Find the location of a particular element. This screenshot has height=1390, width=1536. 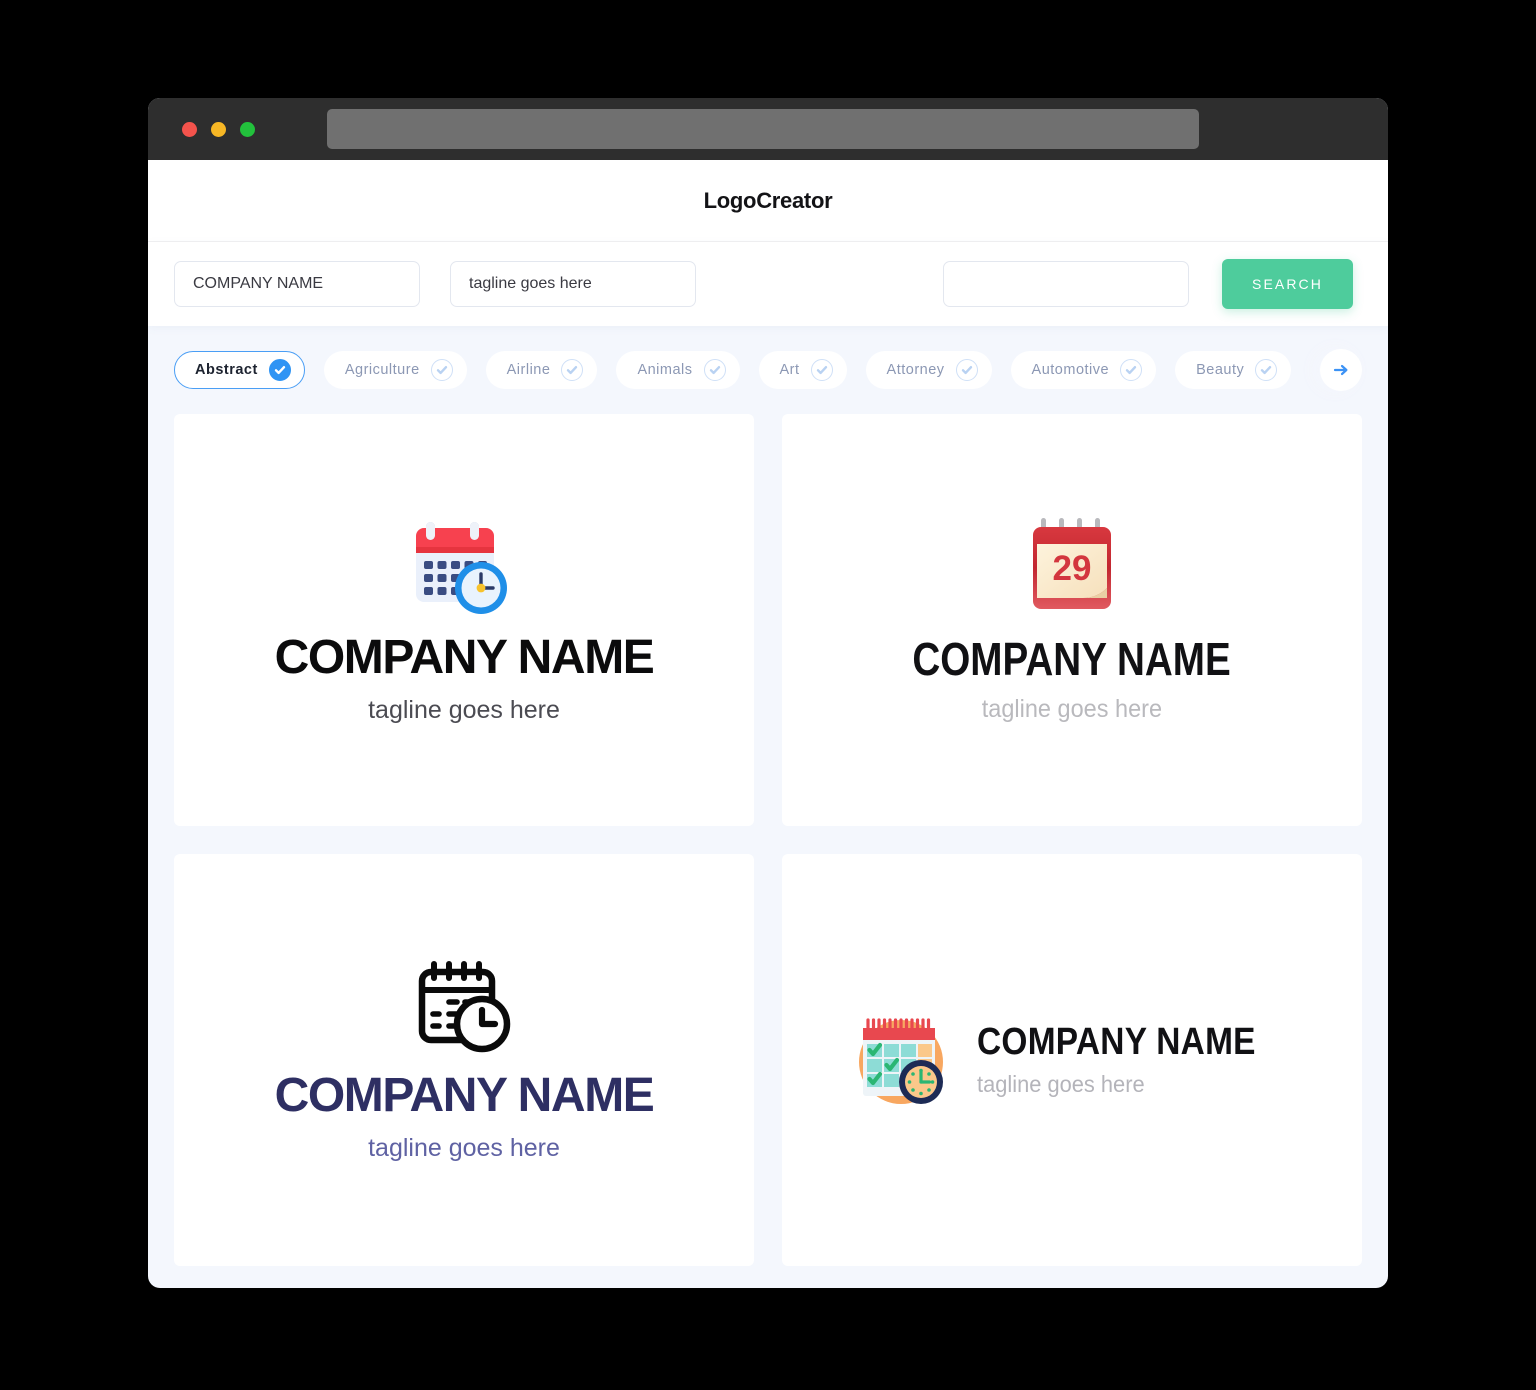

category-chip-agriculture: Agriculture is located at coordinates (395, 370).